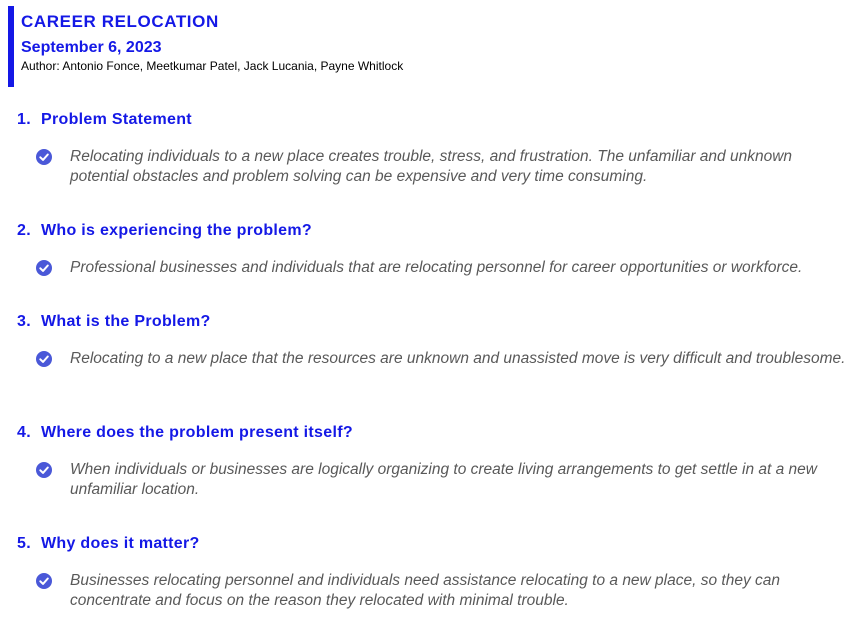 The height and width of the screenshot is (629, 850). I want to click on section-heading: 3. What is the Problem?, so click(114, 322).